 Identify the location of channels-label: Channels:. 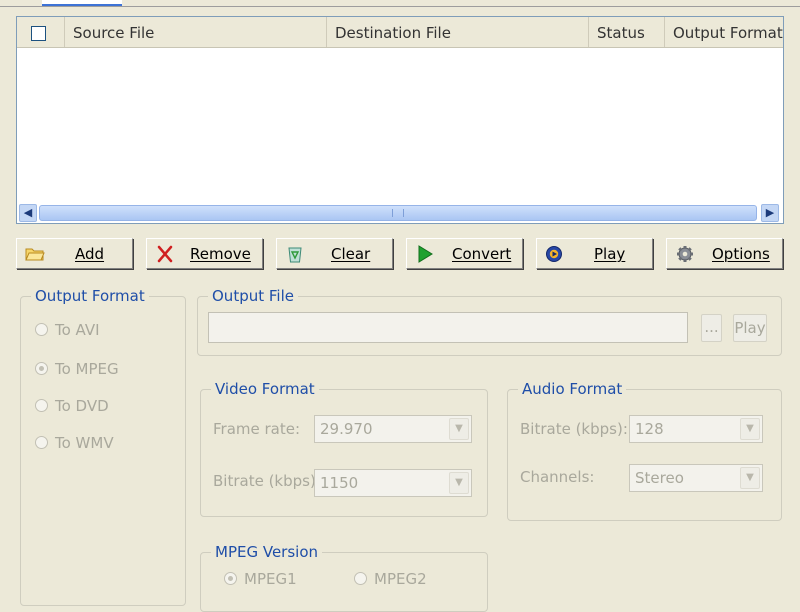
(557, 477).